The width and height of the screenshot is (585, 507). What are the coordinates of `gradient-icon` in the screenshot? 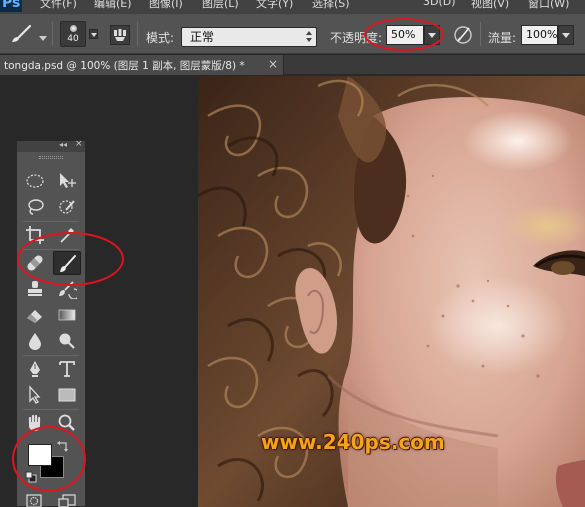 It's located at (67, 315).